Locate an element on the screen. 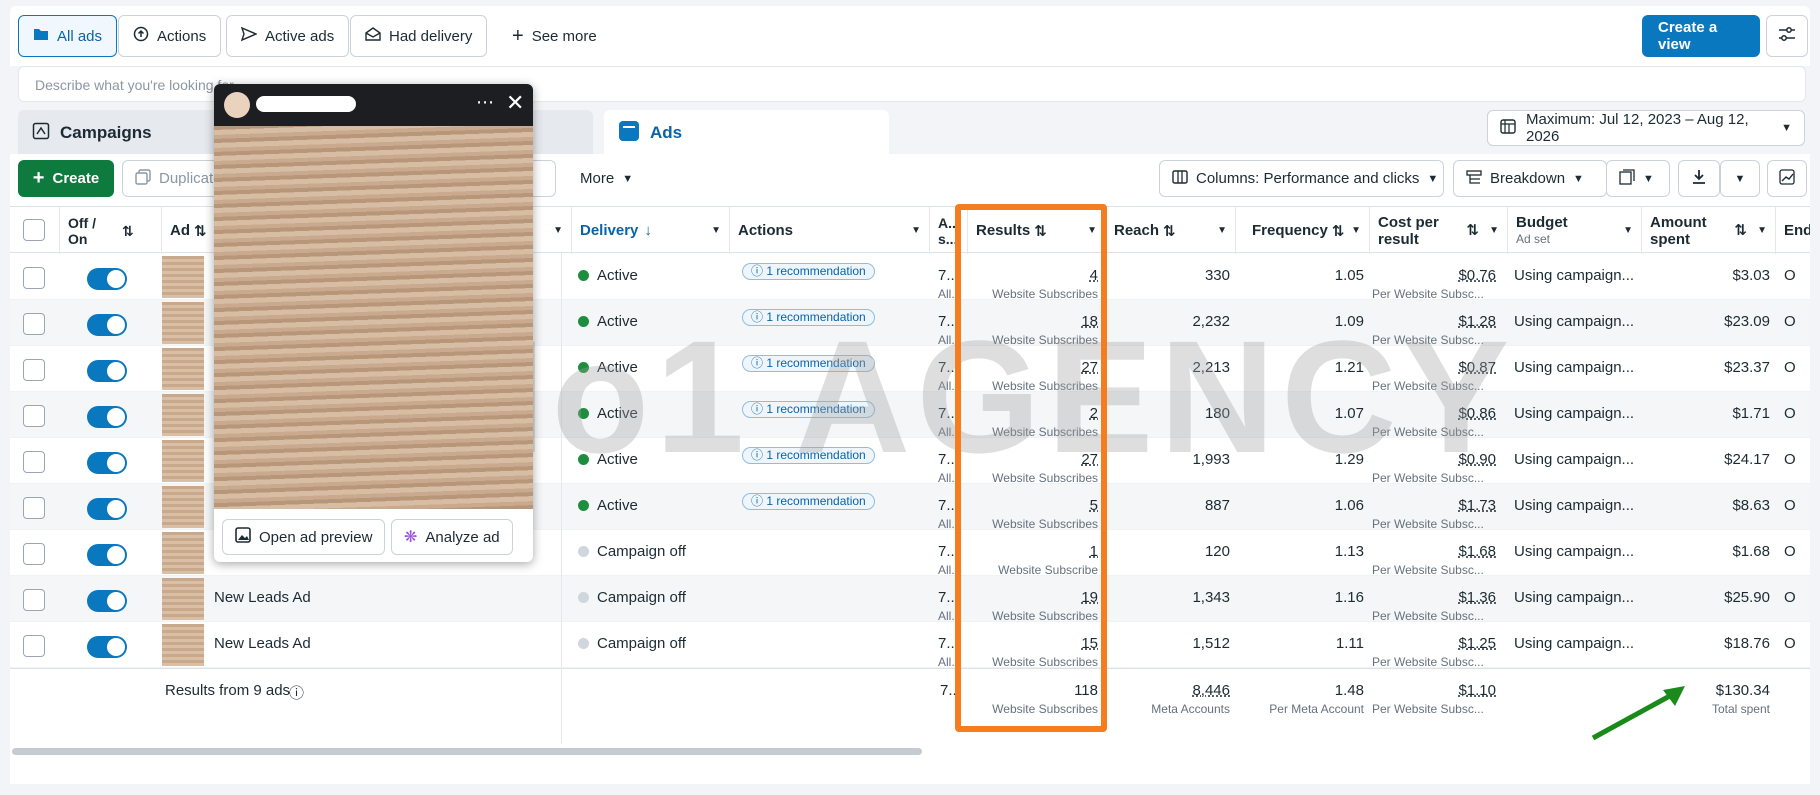 The height and width of the screenshot is (795, 1820). more-button: More ▼ is located at coordinates (607, 178).